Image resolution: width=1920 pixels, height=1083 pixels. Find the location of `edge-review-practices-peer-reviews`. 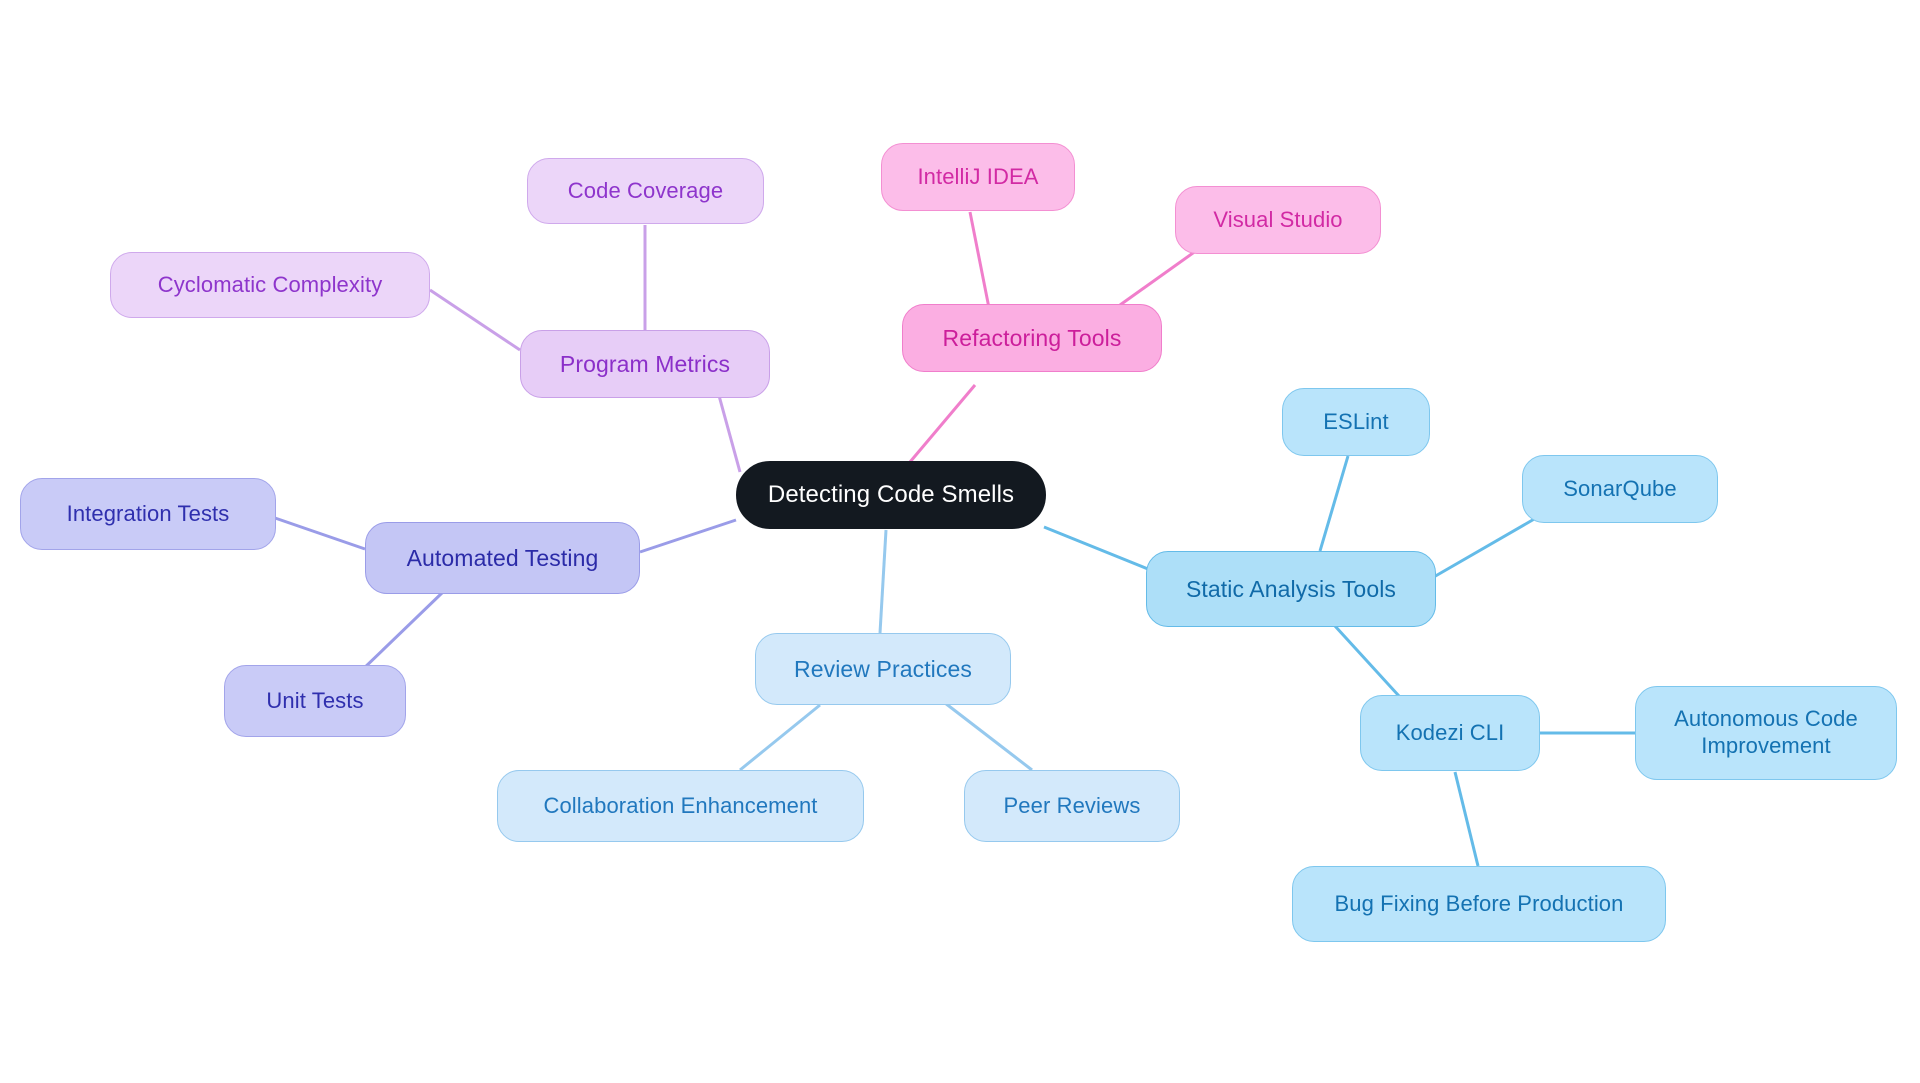

edge-review-practices-peer-reviews is located at coordinates (988, 736).